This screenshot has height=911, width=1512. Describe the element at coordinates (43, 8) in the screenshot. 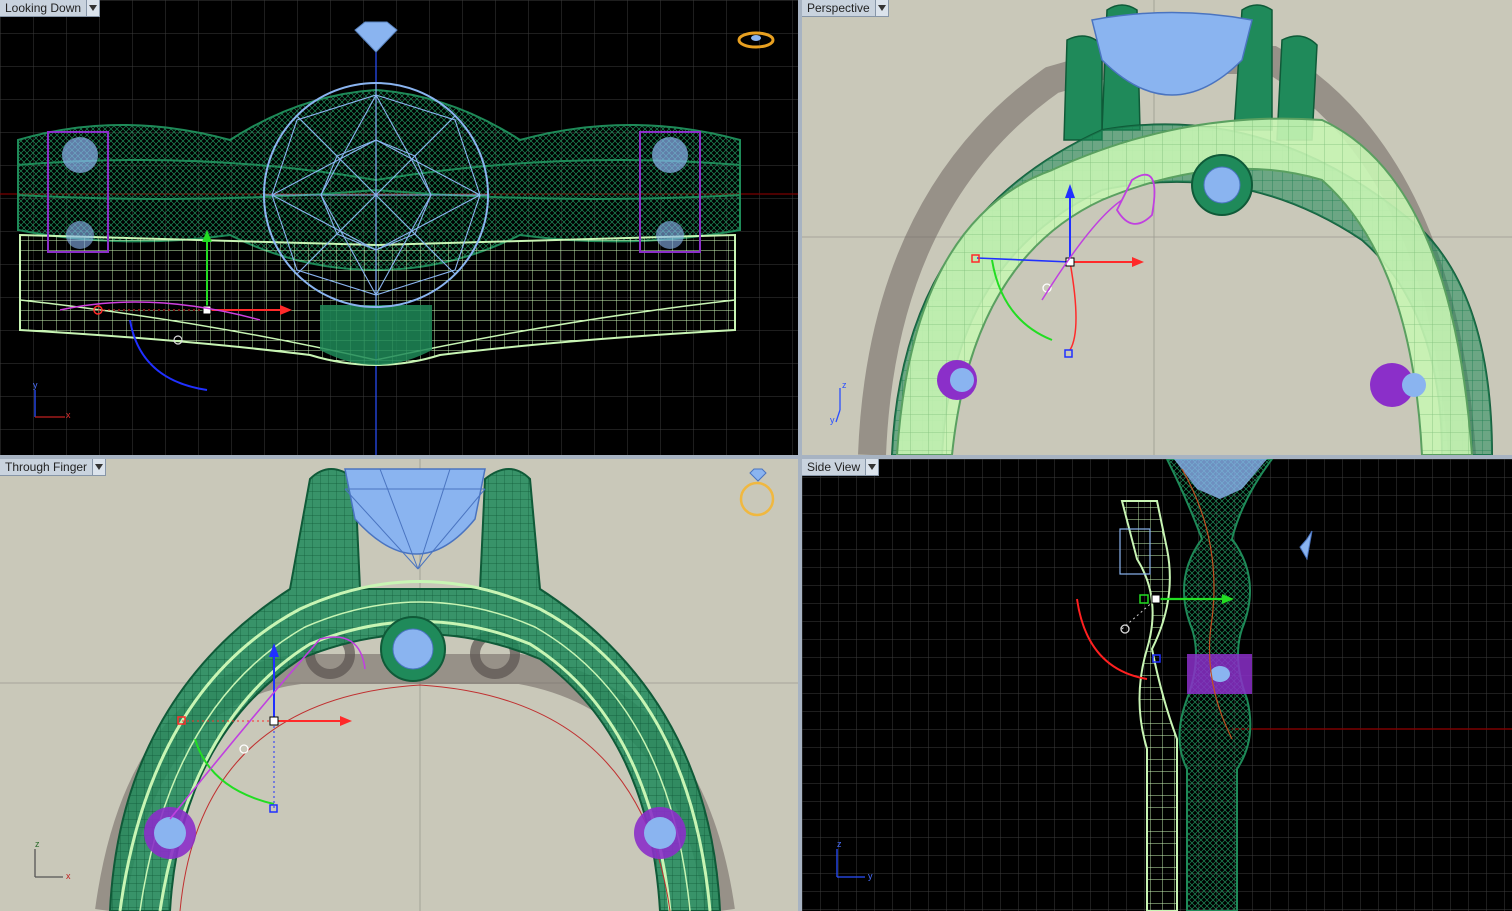

I see `viewport-title-label: Looking Down` at that location.